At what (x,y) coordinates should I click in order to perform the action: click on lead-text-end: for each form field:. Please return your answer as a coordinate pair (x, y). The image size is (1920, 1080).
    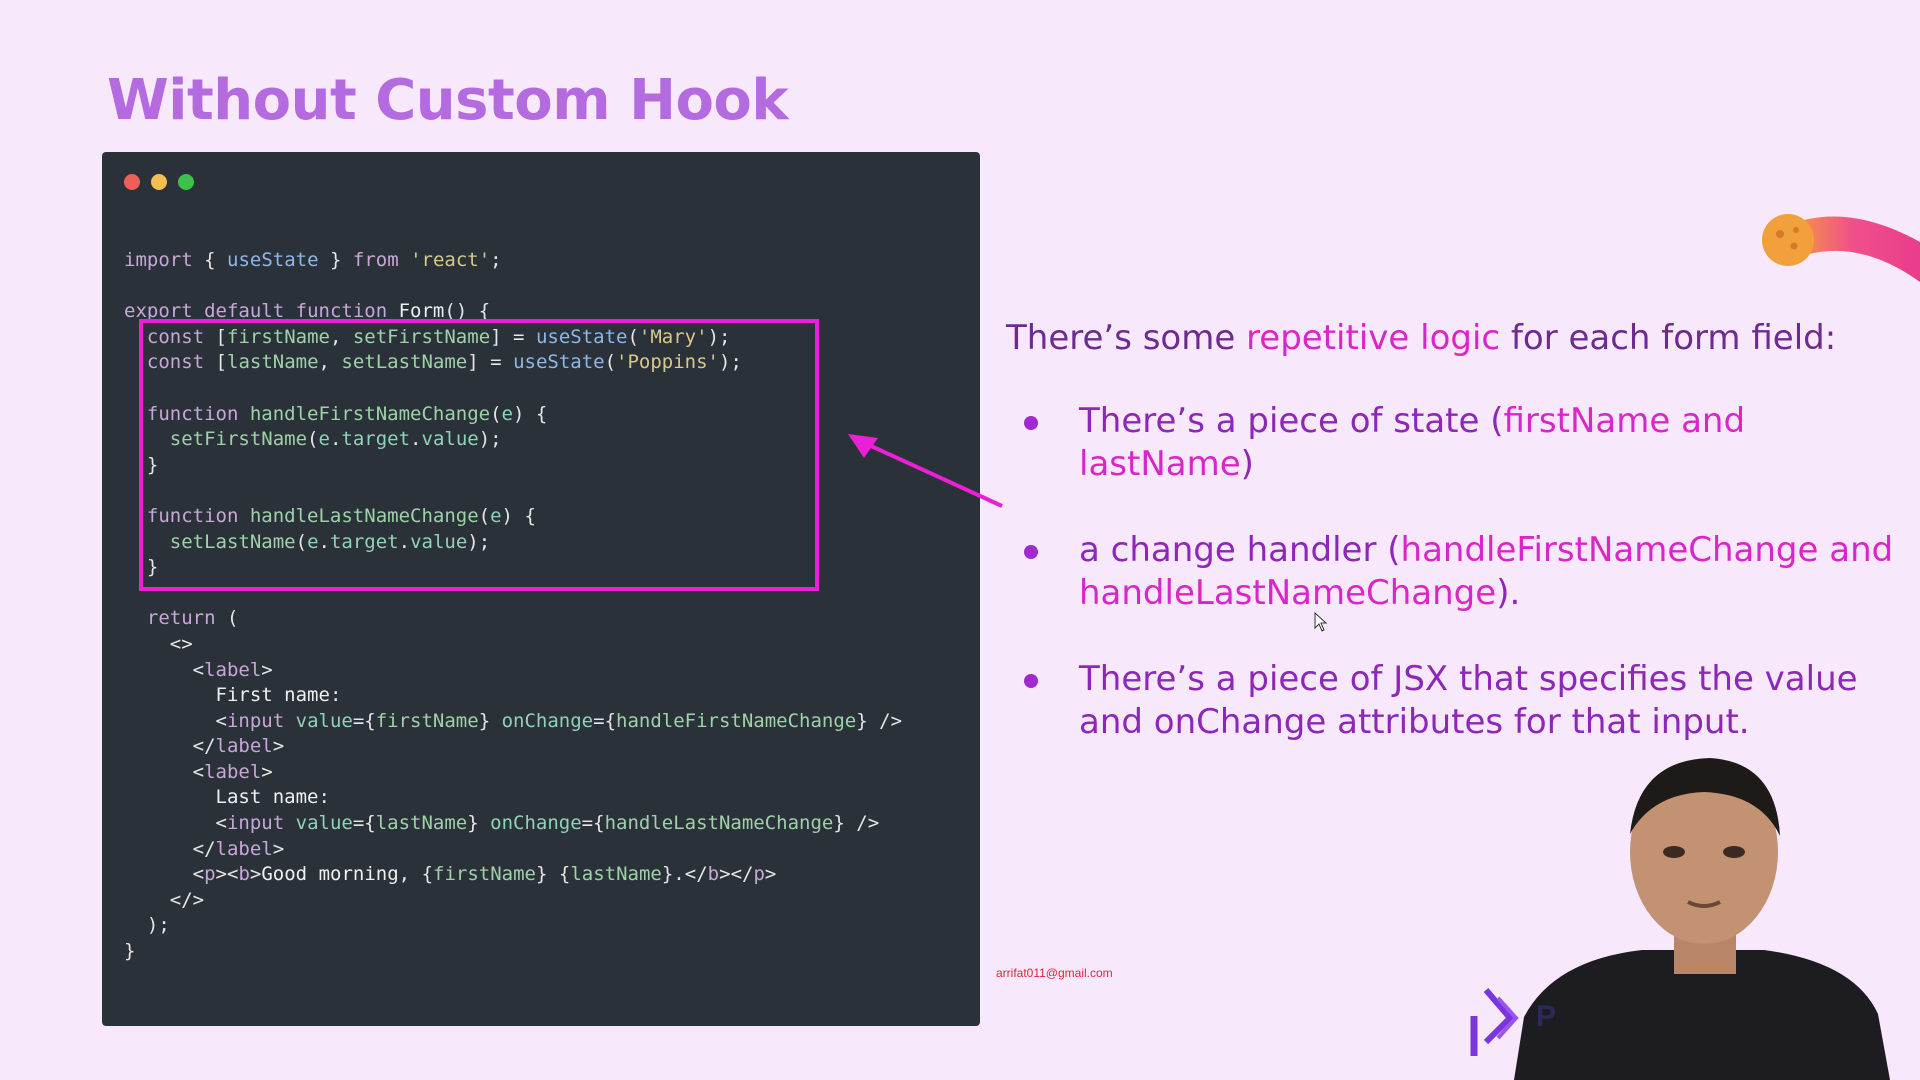
    Looking at the image, I should click on (1668, 338).